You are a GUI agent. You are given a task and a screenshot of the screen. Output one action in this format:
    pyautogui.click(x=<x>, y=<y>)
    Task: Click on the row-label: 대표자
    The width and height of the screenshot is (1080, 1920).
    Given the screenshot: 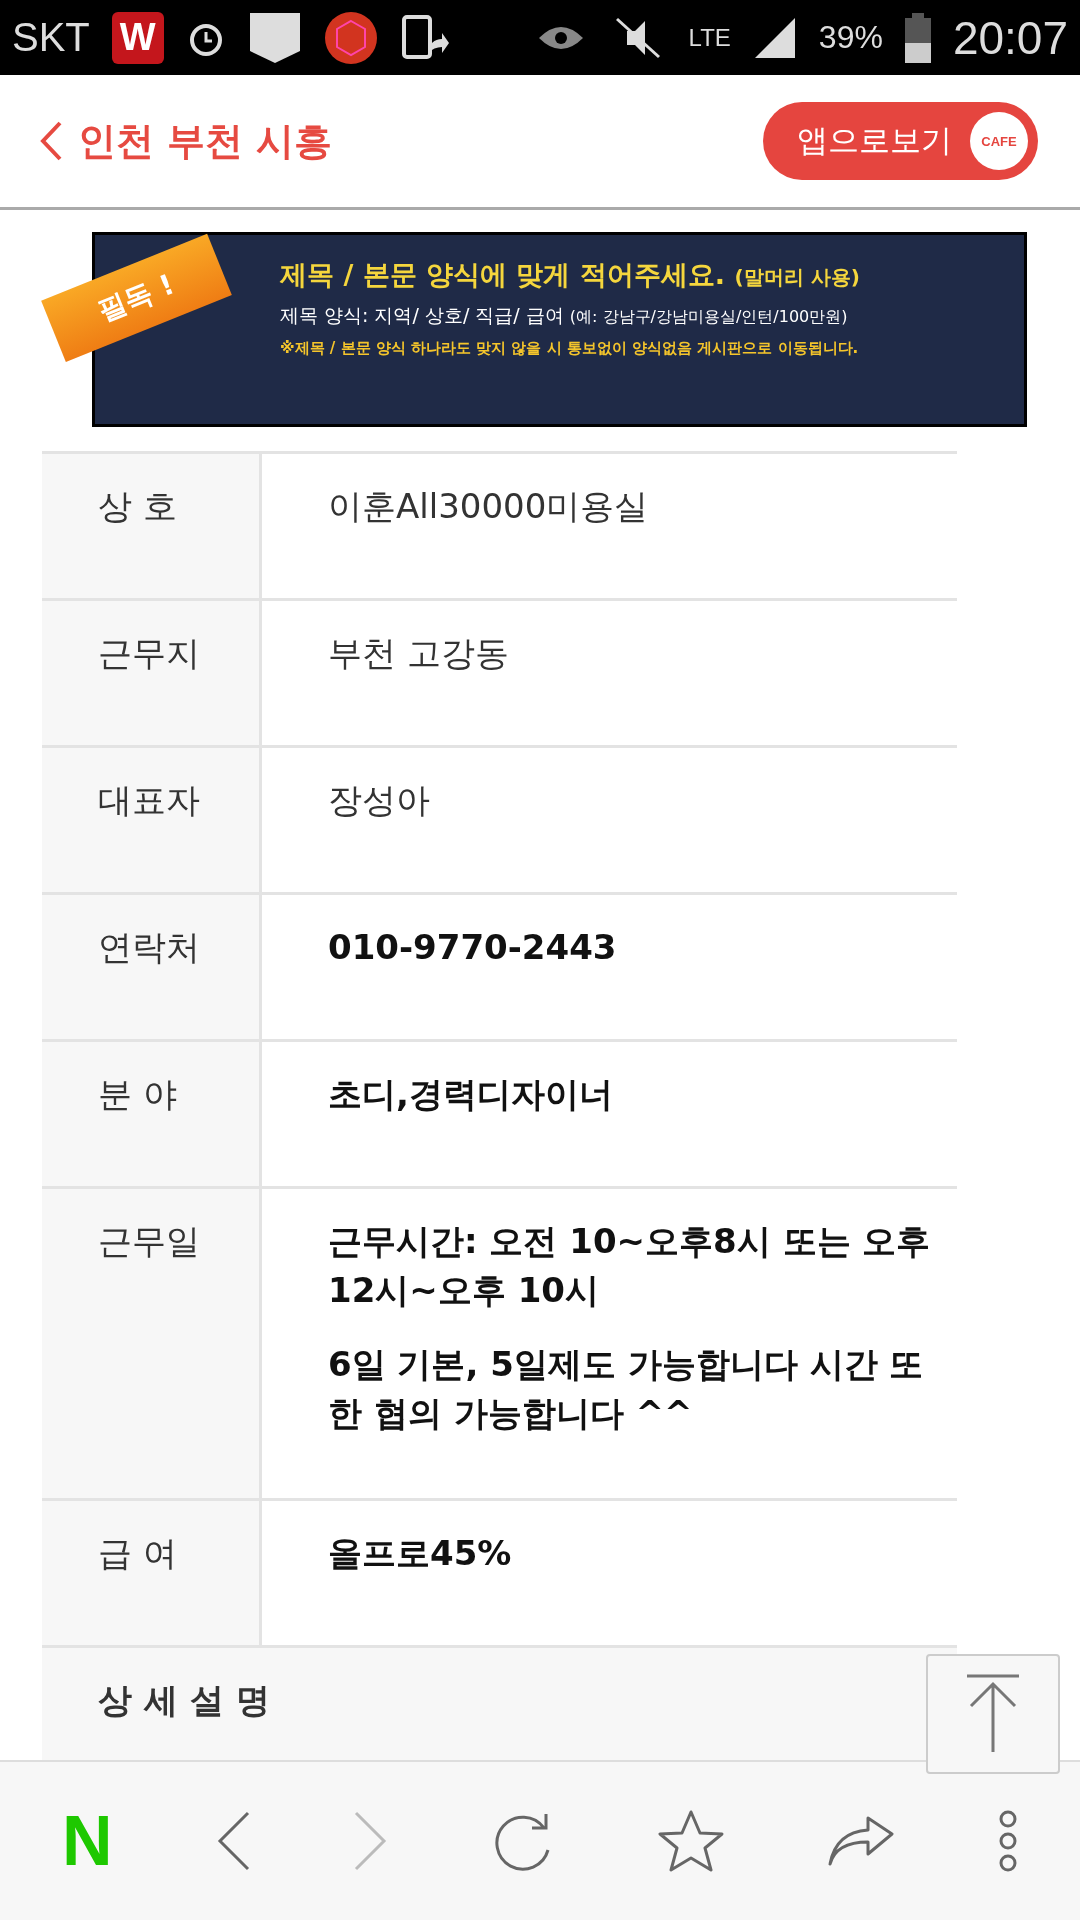 What is the action you would take?
    pyautogui.click(x=152, y=820)
    